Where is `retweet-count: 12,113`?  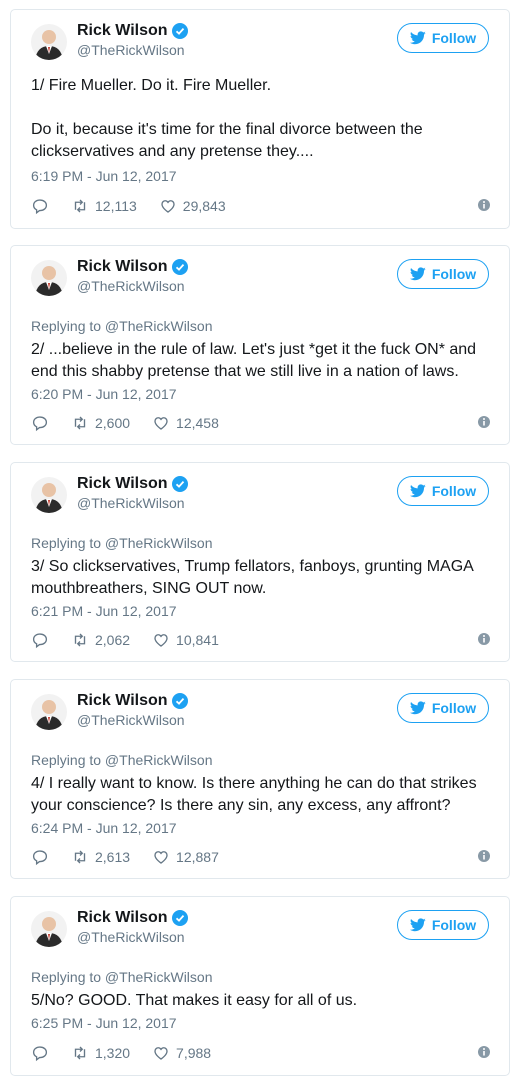
retweet-count: 12,113 is located at coordinates (116, 206).